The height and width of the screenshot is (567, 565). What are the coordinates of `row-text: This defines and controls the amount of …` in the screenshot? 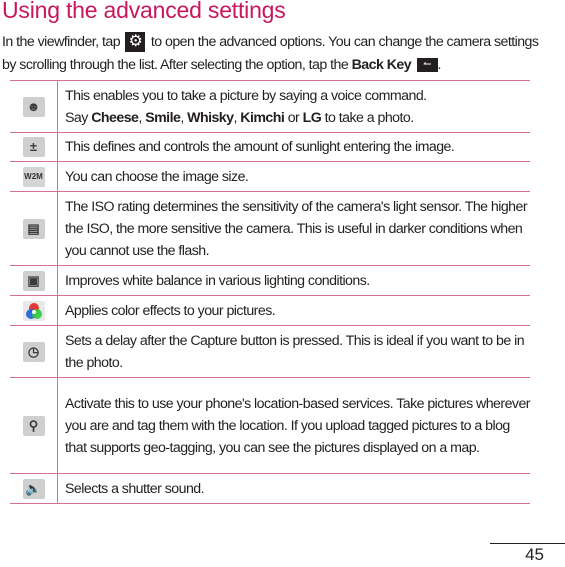 It's located at (293, 147).